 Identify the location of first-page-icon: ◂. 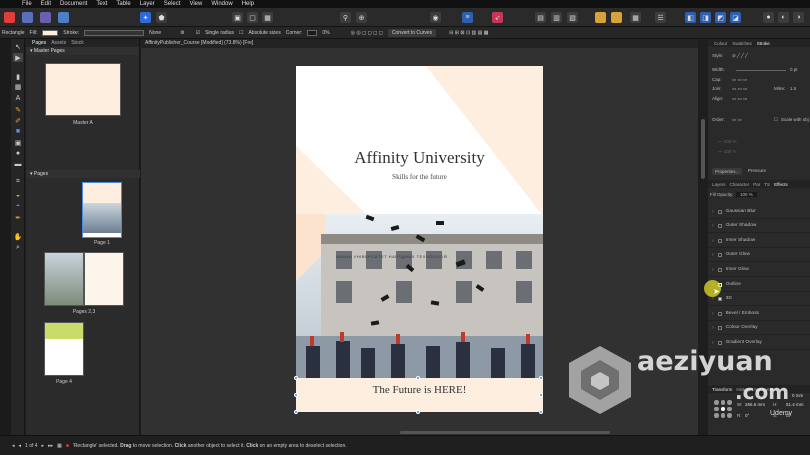
(13, 446).